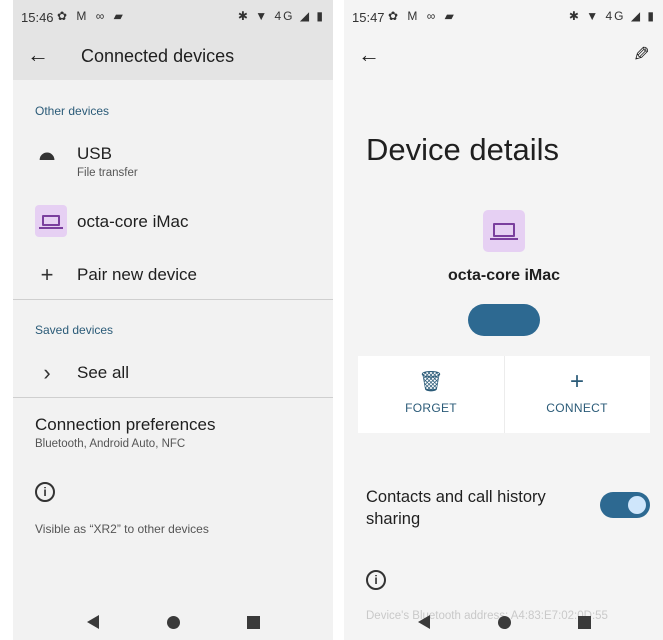  What do you see at coordinates (137, 274) in the screenshot?
I see `pair-title: Pair new device` at bounding box center [137, 274].